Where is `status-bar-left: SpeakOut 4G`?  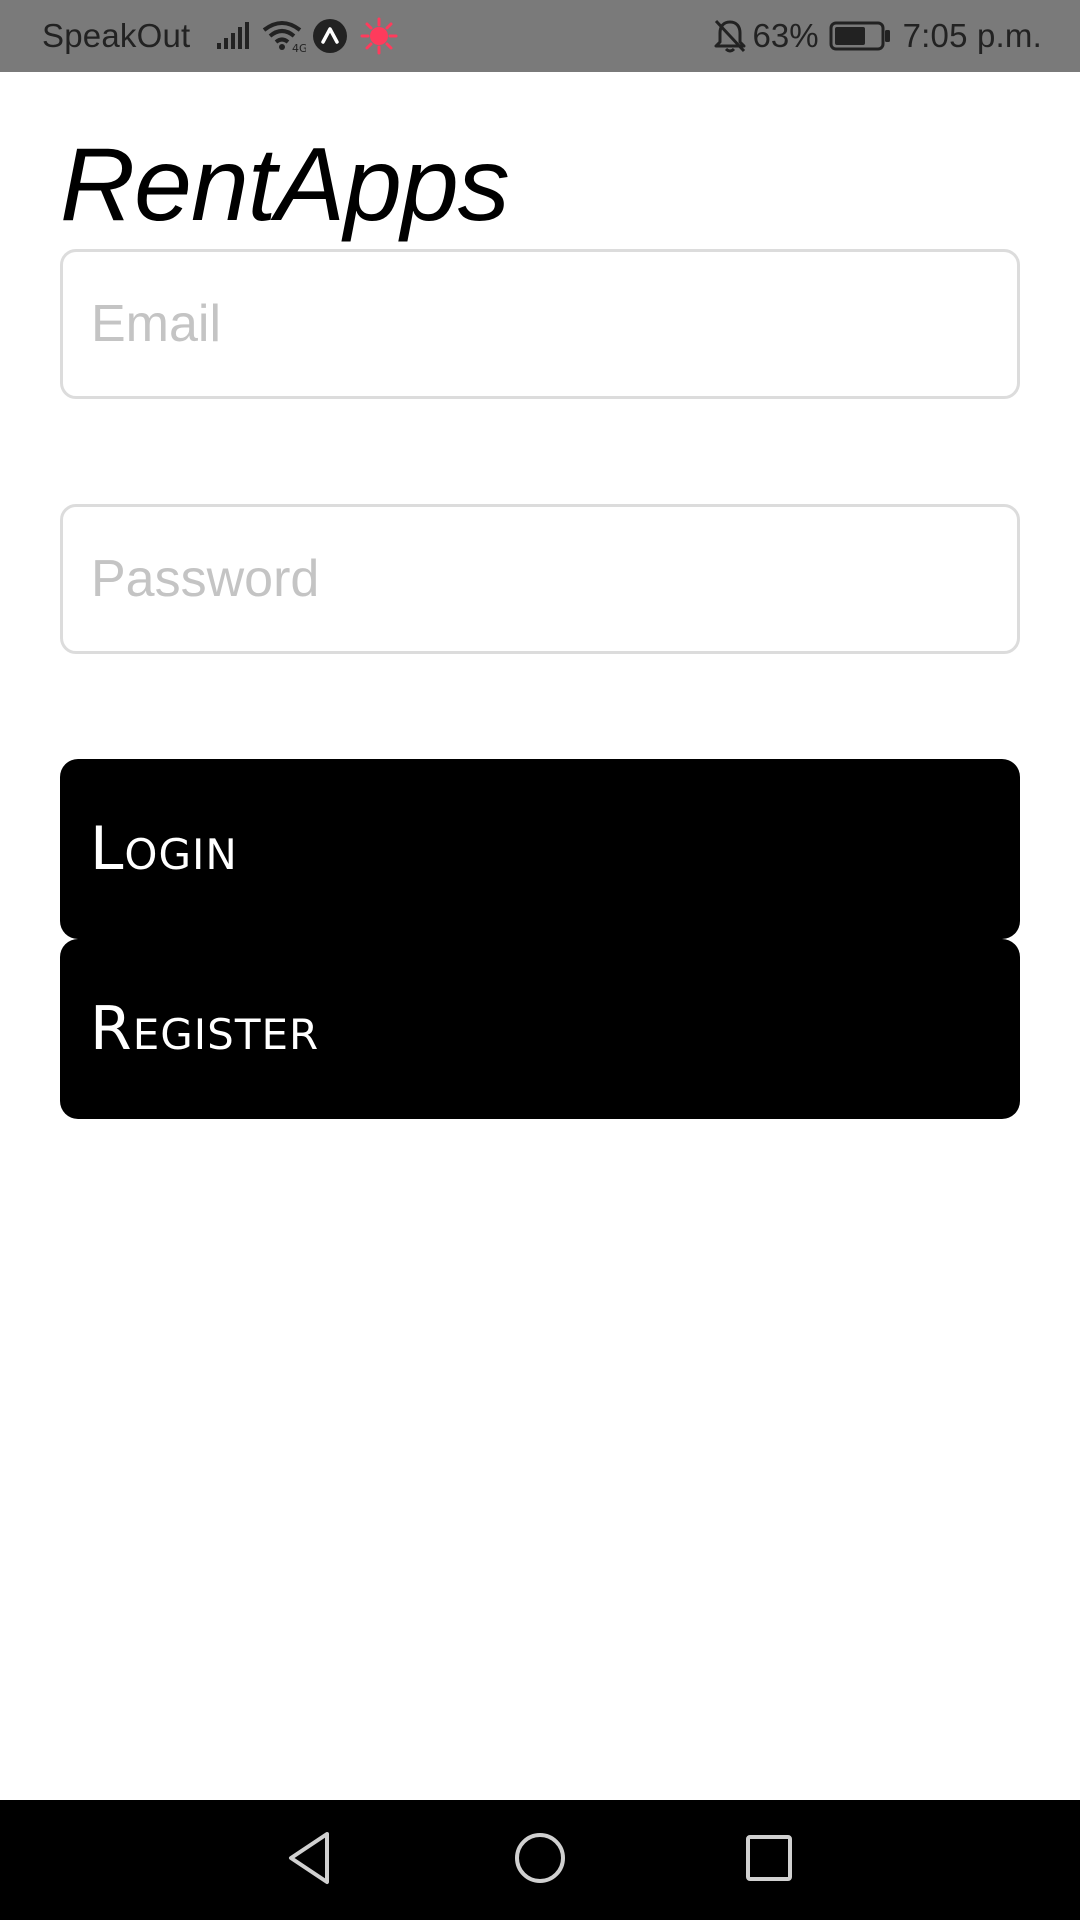 status-bar-left: SpeakOut 4G is located at coordinates (220, 36).